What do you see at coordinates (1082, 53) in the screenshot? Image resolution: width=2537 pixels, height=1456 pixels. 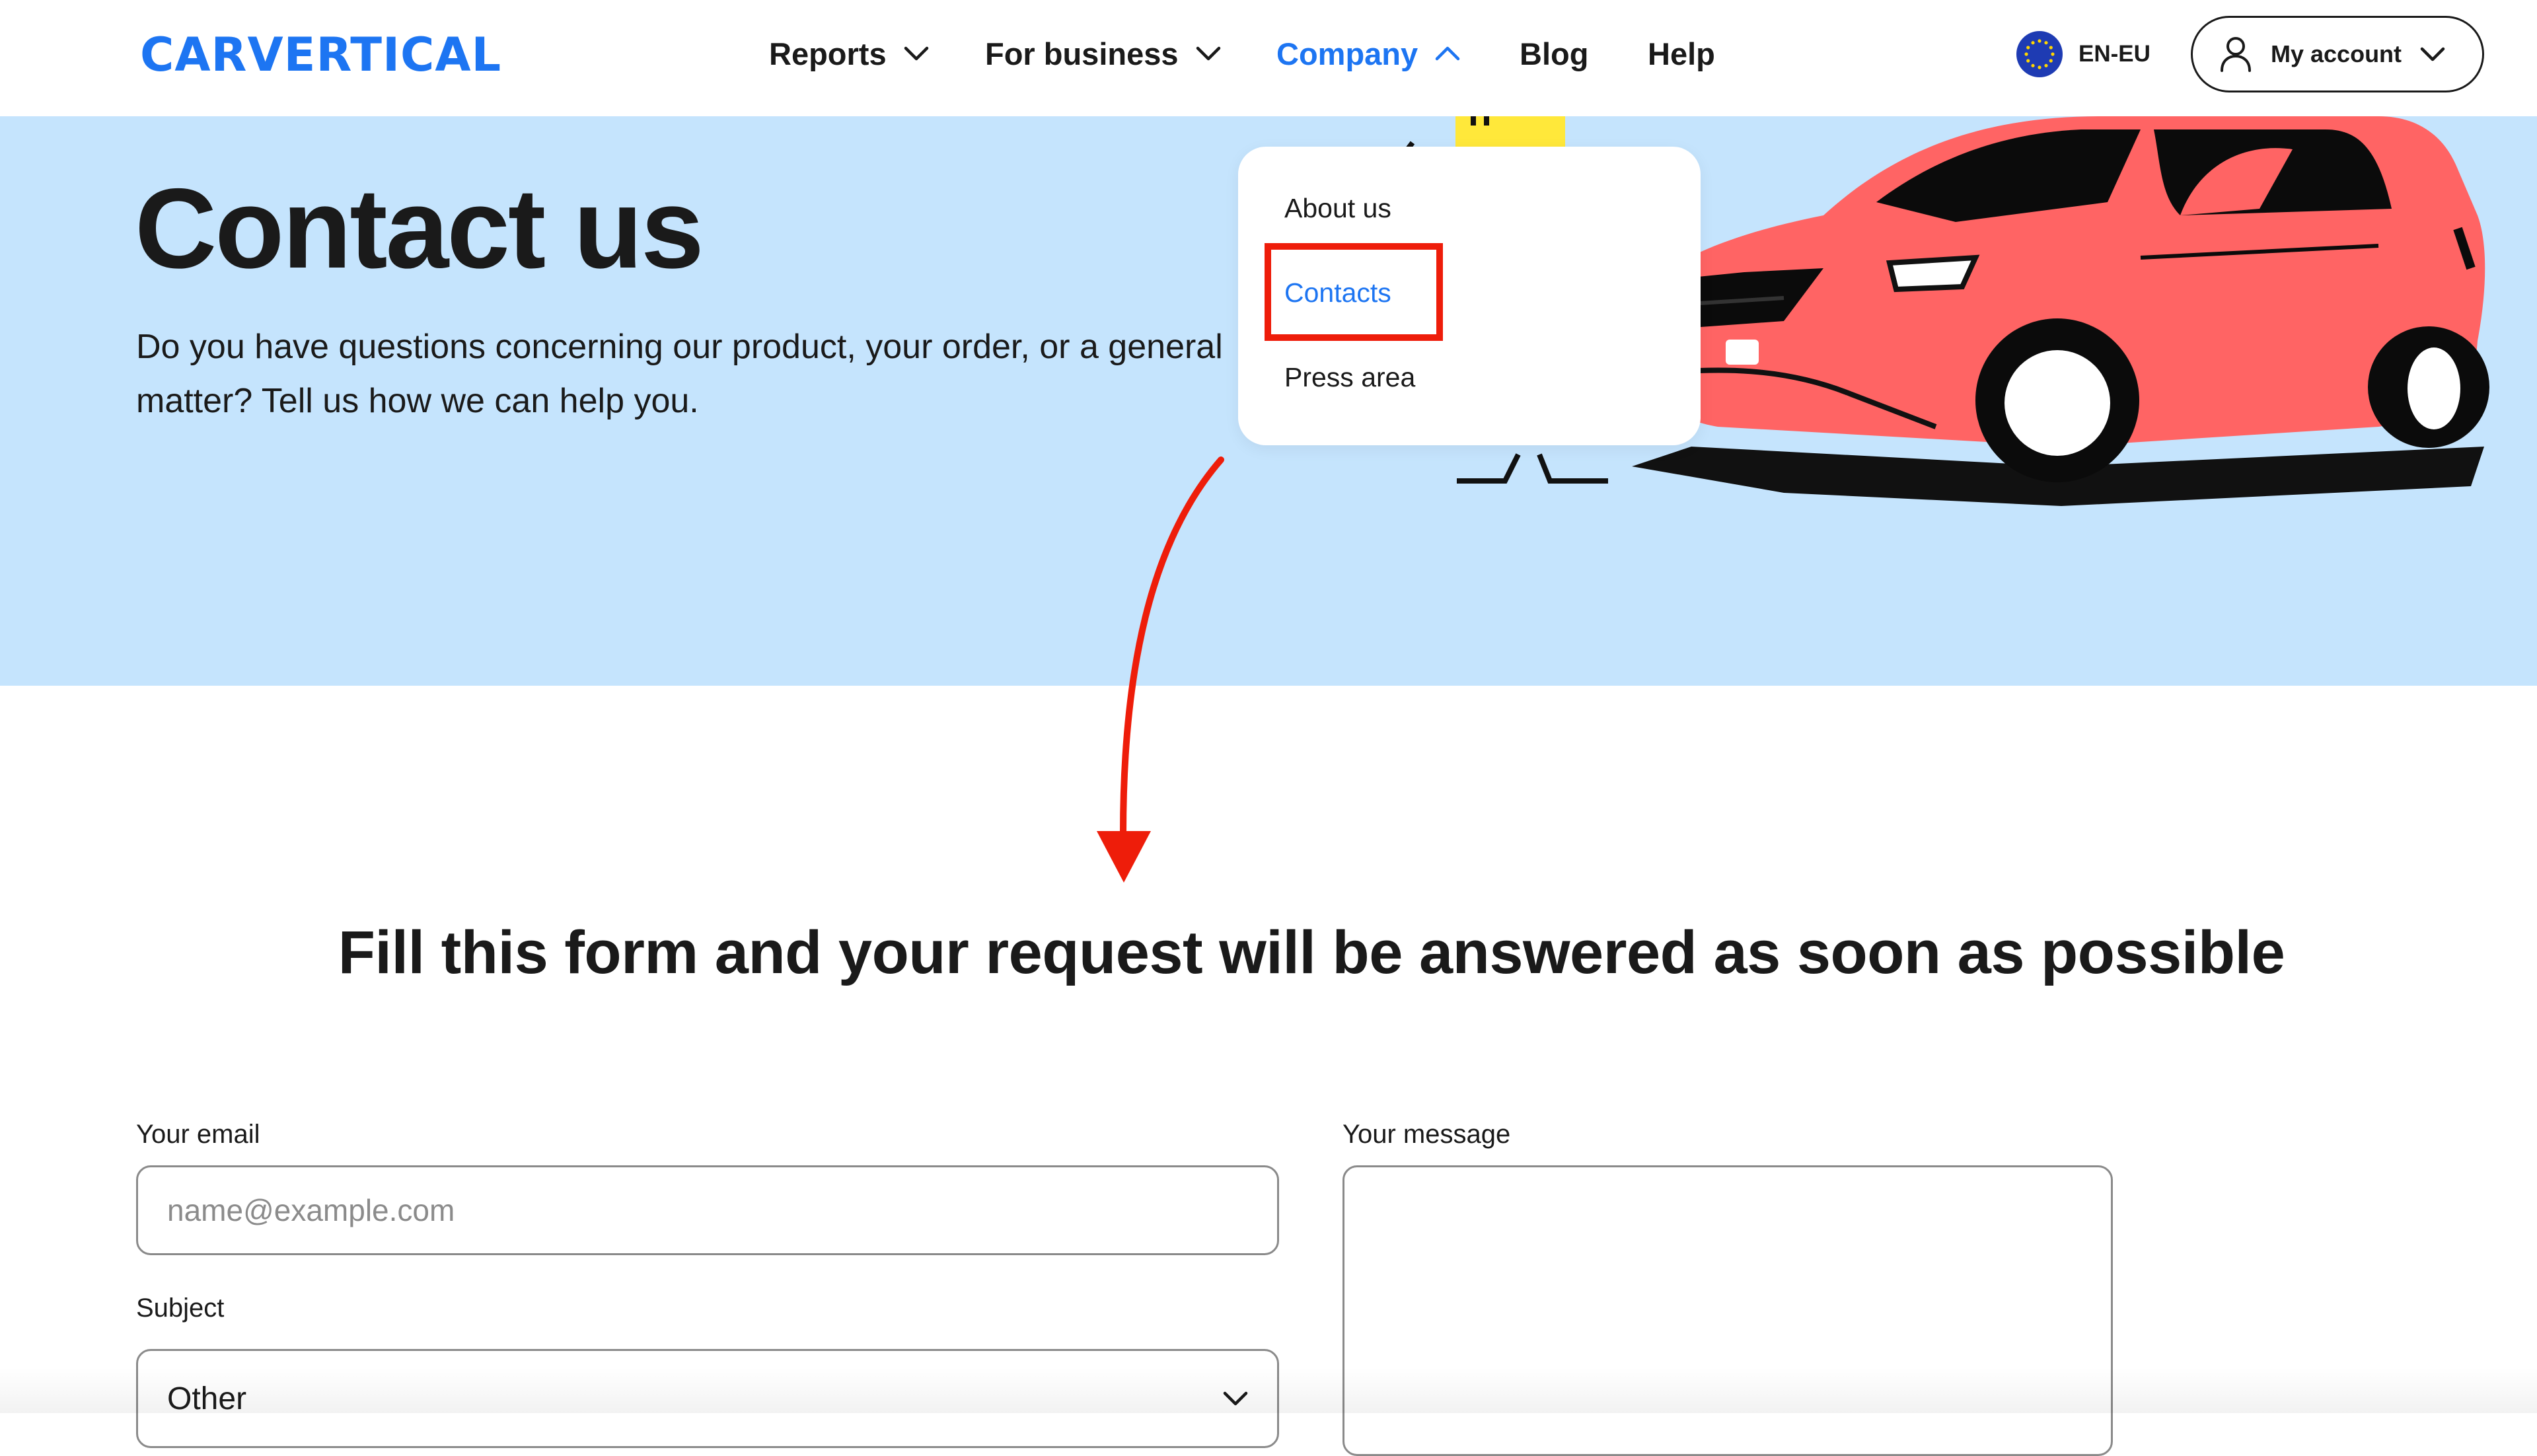 I see `nav-for-business-label: For business` at bounding box center [1082, 53].